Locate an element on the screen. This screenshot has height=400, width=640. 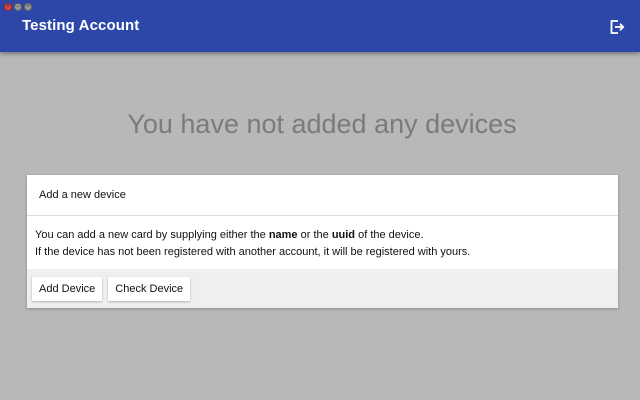
description-text: or the is located at coordinates (314, 235).